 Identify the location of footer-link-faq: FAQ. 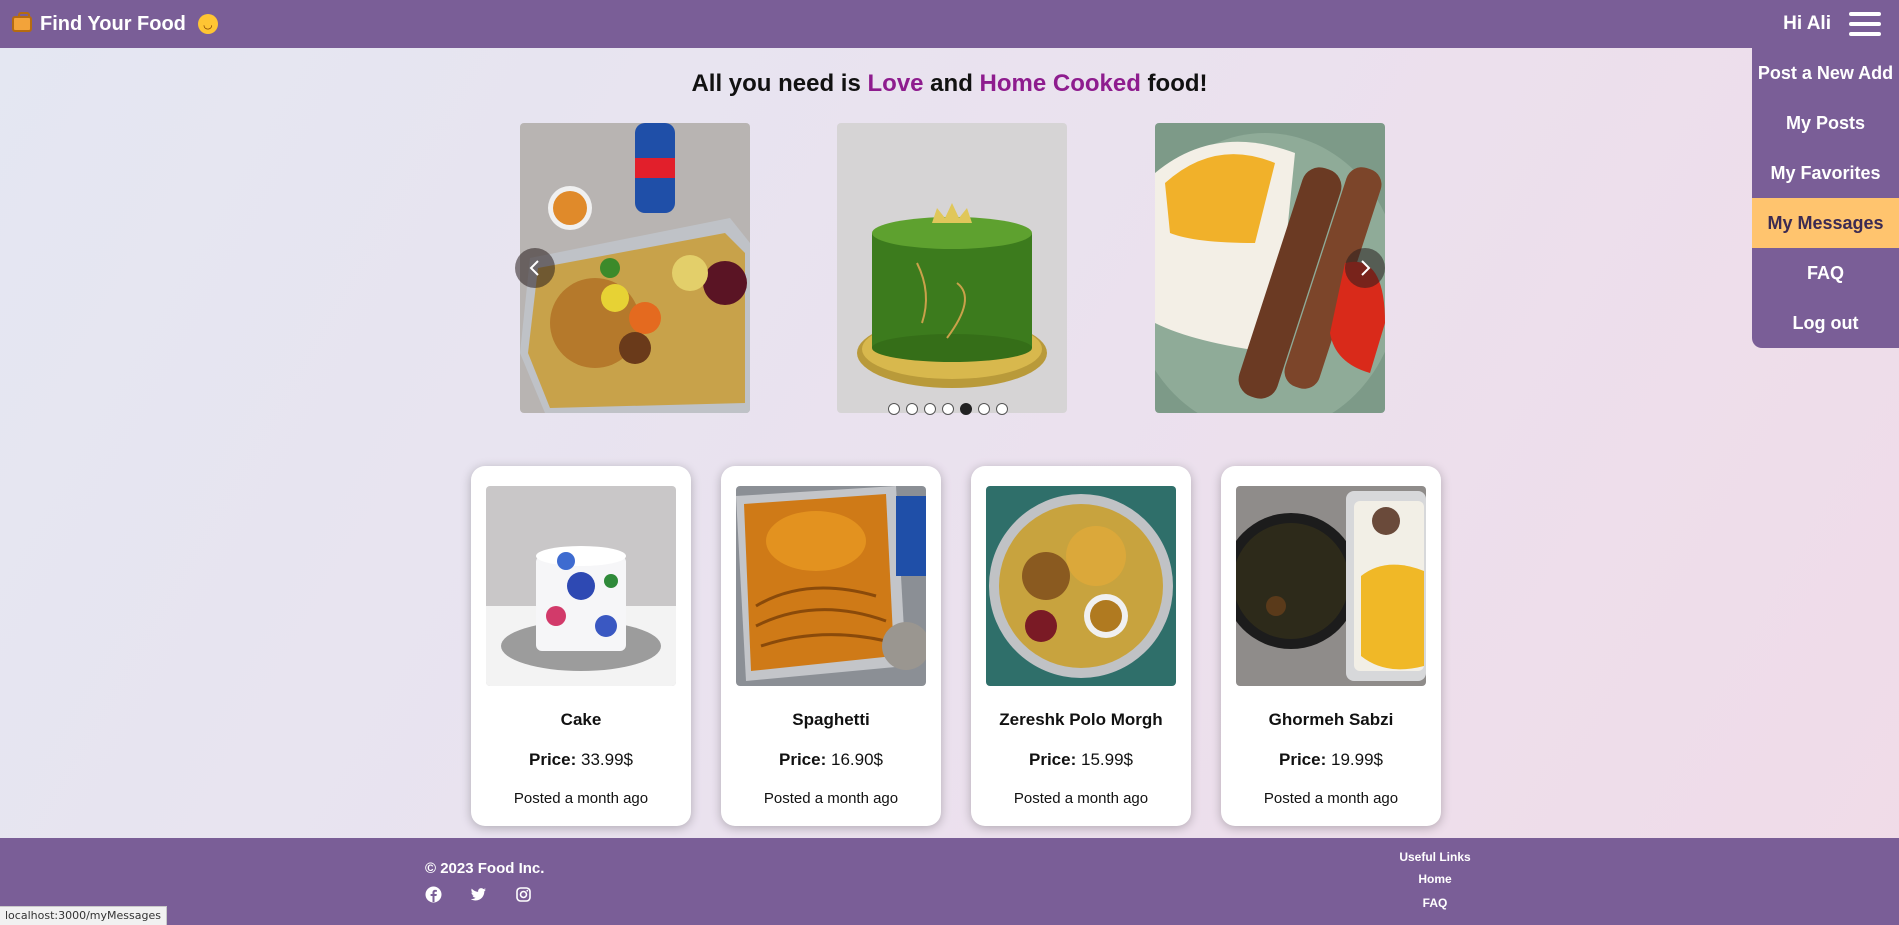
(1435, 903).